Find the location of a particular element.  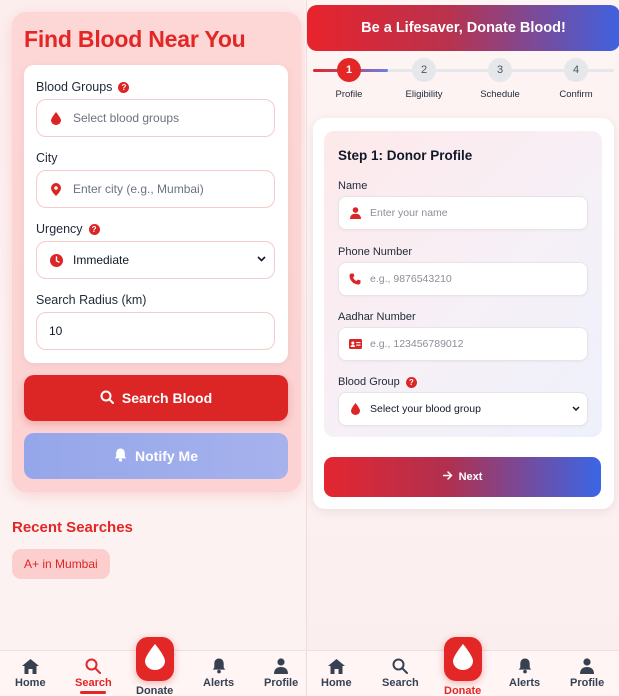

blood-groups-placeholder: Select blood groups is located at coordinates (126, 118).